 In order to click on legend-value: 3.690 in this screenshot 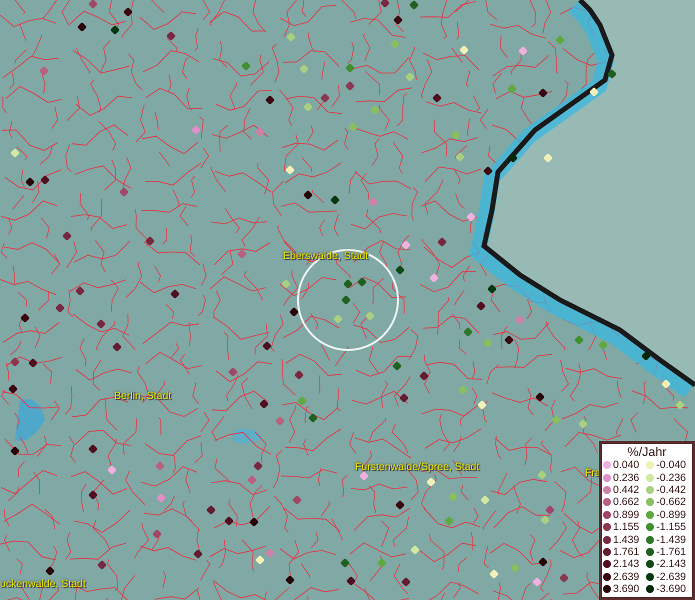, I will do `click(626, 589)`.